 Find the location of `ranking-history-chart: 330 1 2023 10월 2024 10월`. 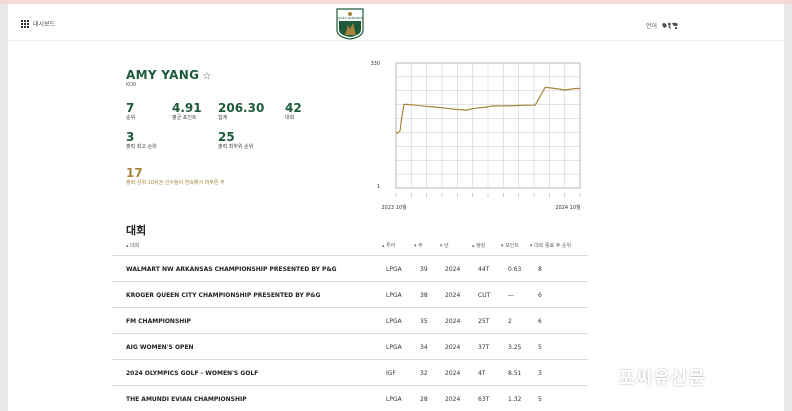

ranking-history-chart: 330 1 2023 10월 2024 10월 is located at coordinates (475, 136).